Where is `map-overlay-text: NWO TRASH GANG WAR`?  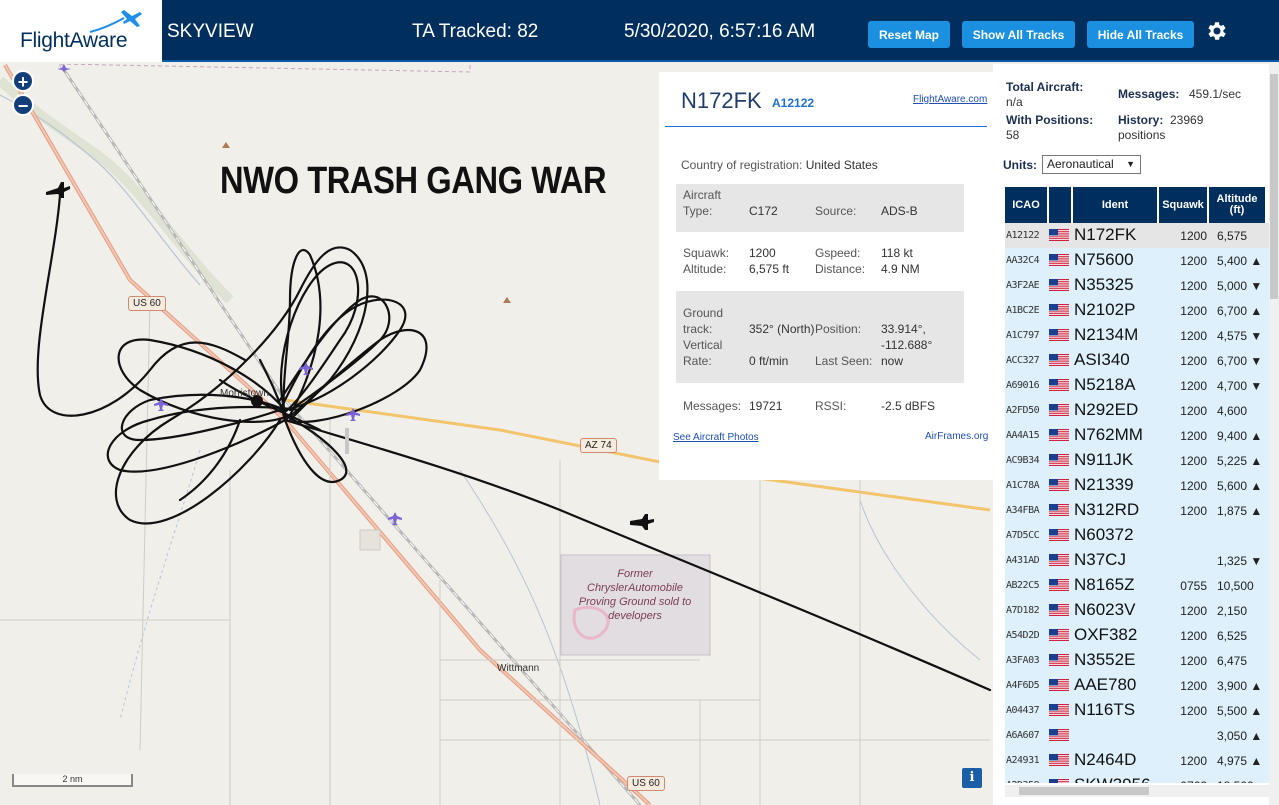 map-overlay-text: NWO TRASH GANG WAR is located at coordinates (413, 181).